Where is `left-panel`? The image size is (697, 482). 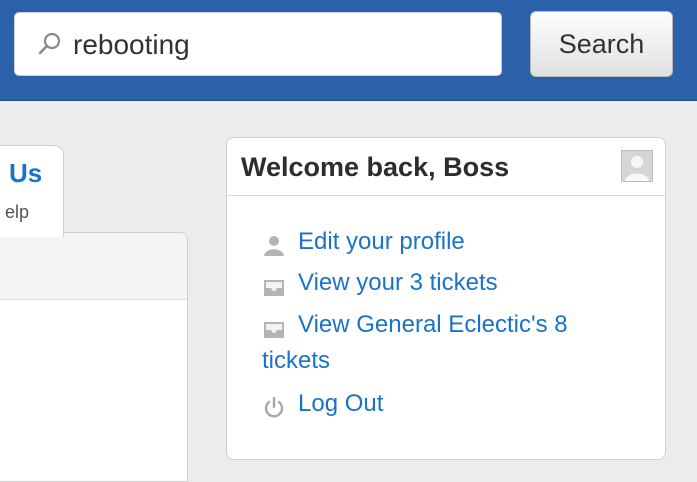
left-panel is located at coordinates (94, 357).